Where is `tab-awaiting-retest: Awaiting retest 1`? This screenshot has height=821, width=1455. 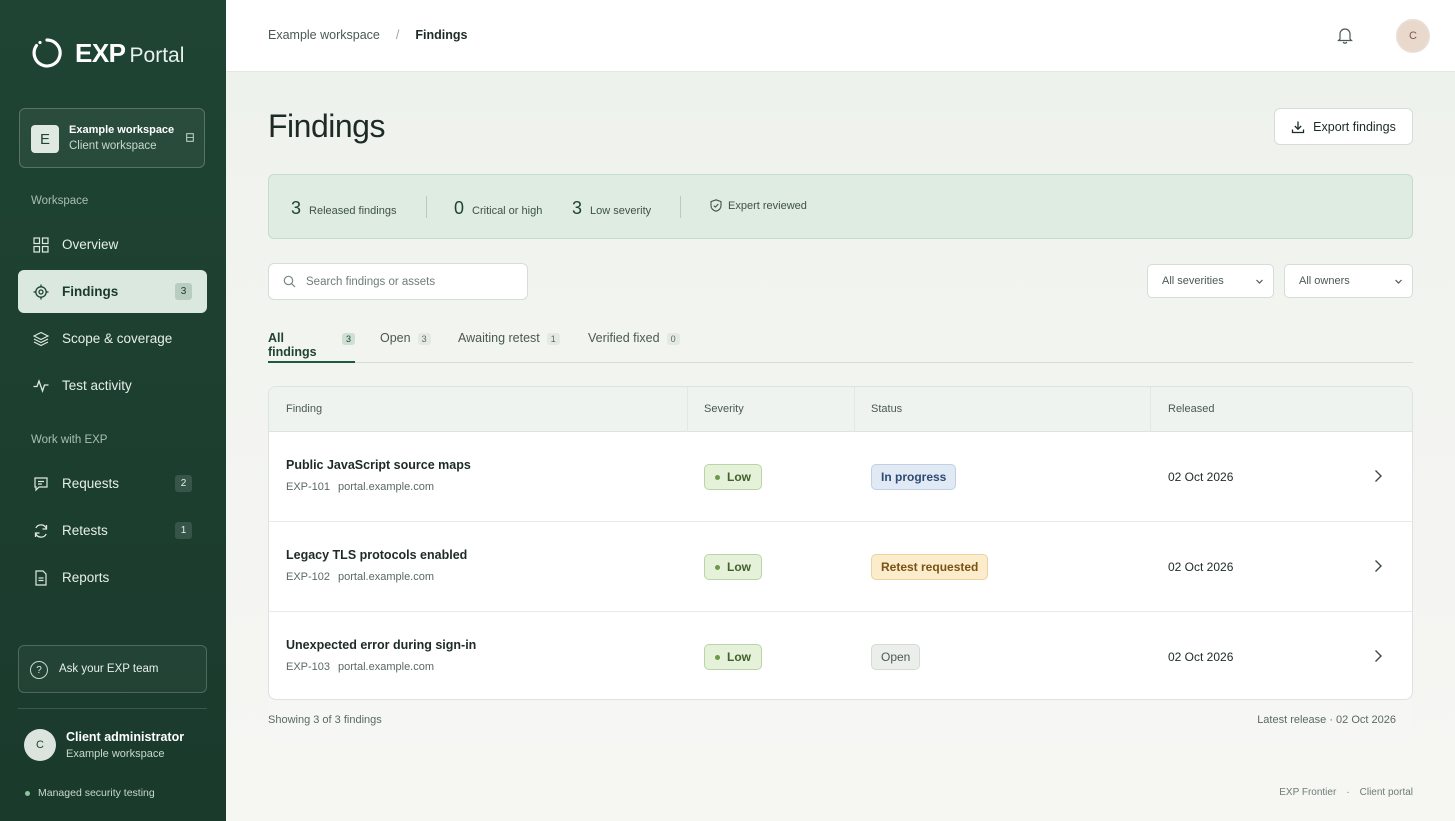
tab-awaiting-retest: Awaiting retest 1 is located at coordinates (509, 347).